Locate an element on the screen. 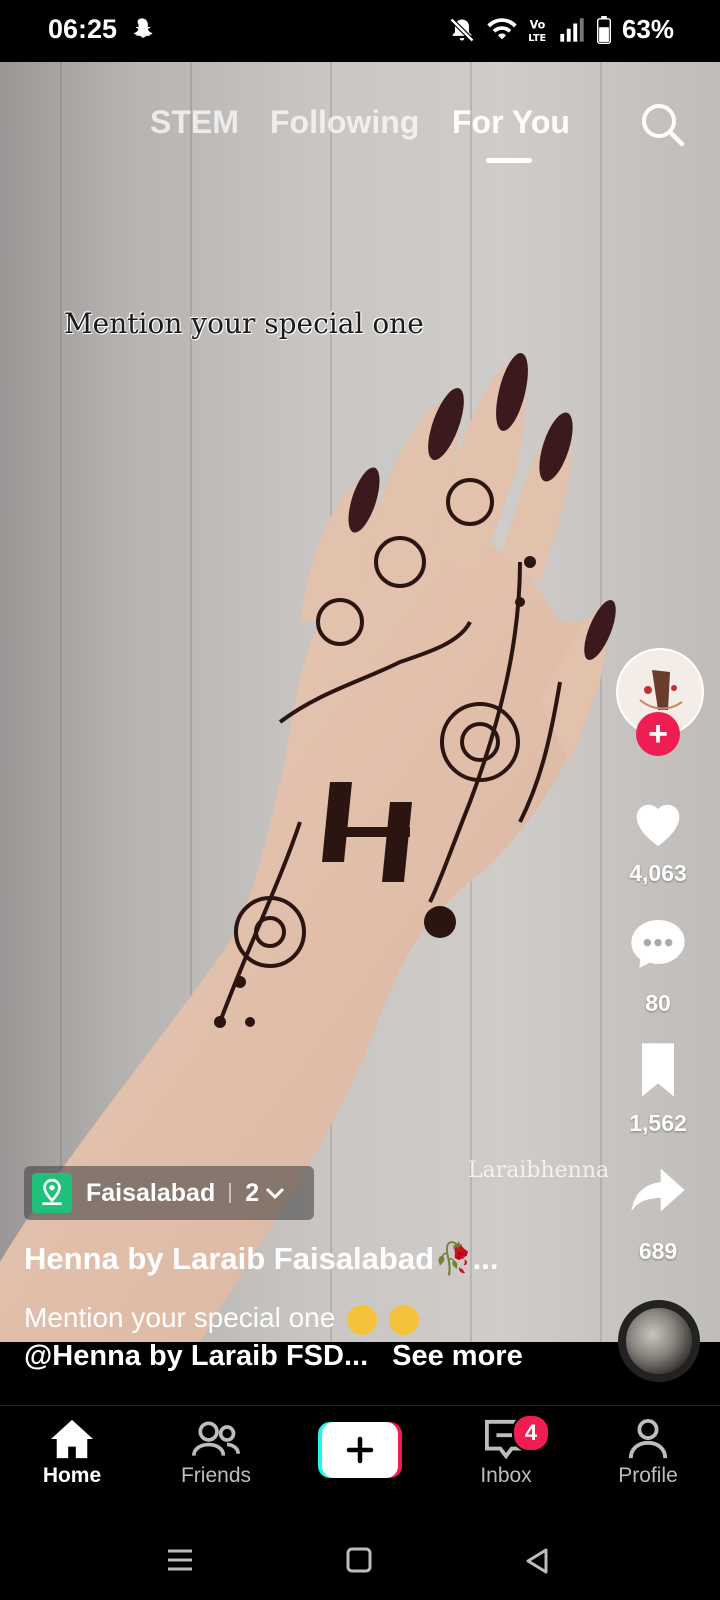 The height and width of the screenshot is (1600, 720). back-triangle-icon is located at coordinates (537, 1561).